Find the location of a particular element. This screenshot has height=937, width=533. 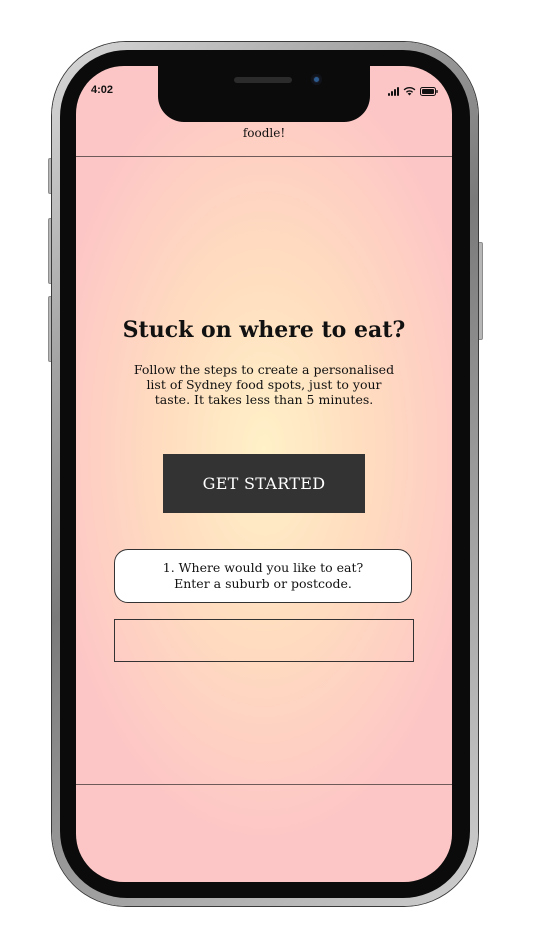

wifi-icon is located at coordinates (409, 91).